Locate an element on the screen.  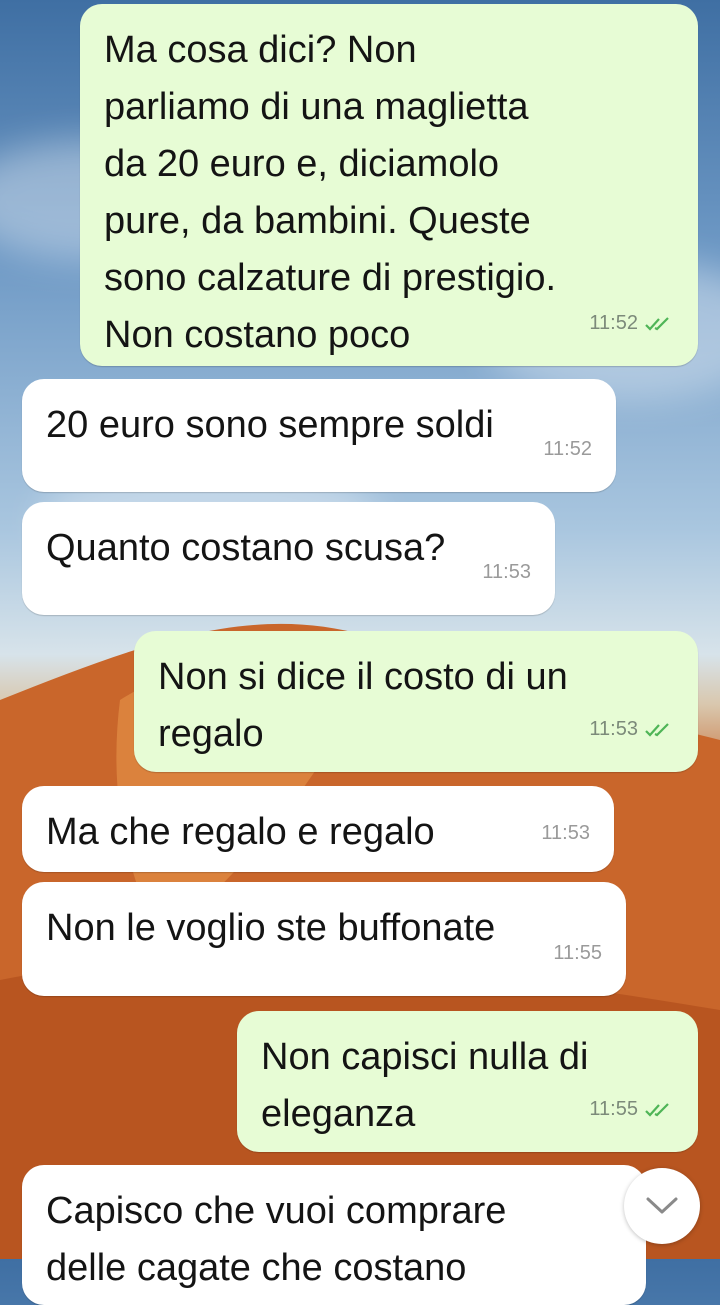
message-incoming: Ma che regalo e regalo 11:53 is located at coordinates (318, 829).